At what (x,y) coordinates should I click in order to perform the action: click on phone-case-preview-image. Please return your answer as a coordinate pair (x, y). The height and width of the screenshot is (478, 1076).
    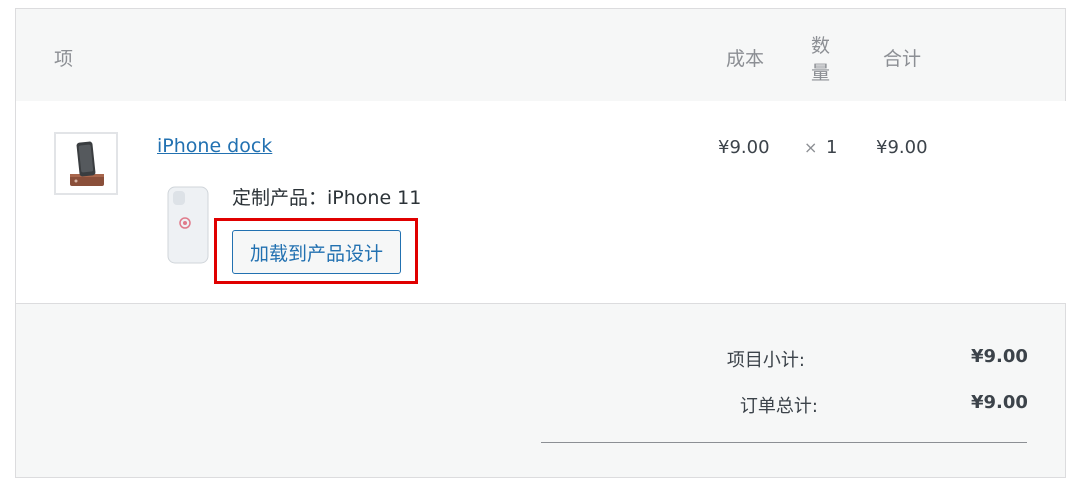
    Looking at the image, I should click on (188, 225).